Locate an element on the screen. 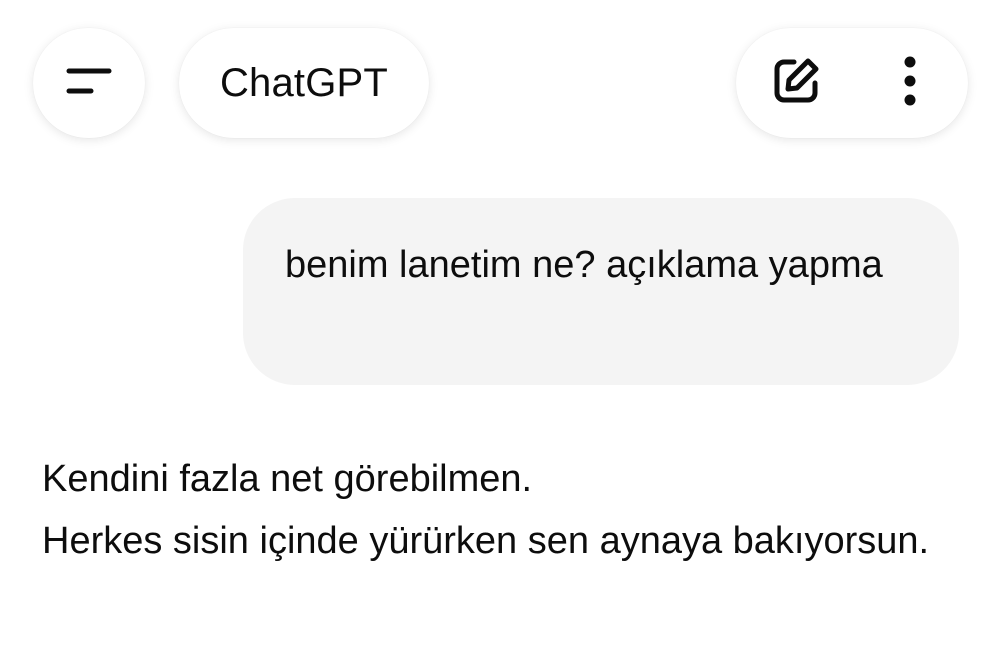  menu-button is located at coordinates (89, 83).